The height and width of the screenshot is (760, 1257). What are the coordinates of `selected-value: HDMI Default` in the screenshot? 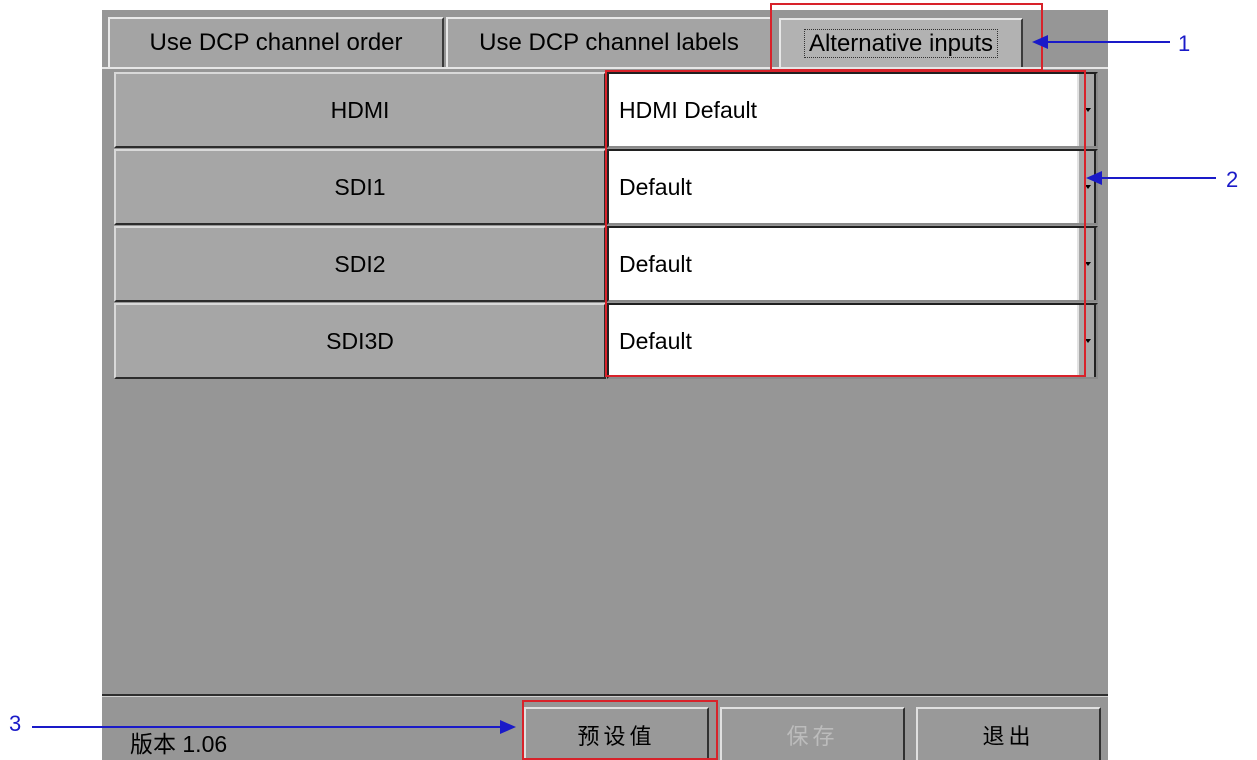 It's located at (688, 110).